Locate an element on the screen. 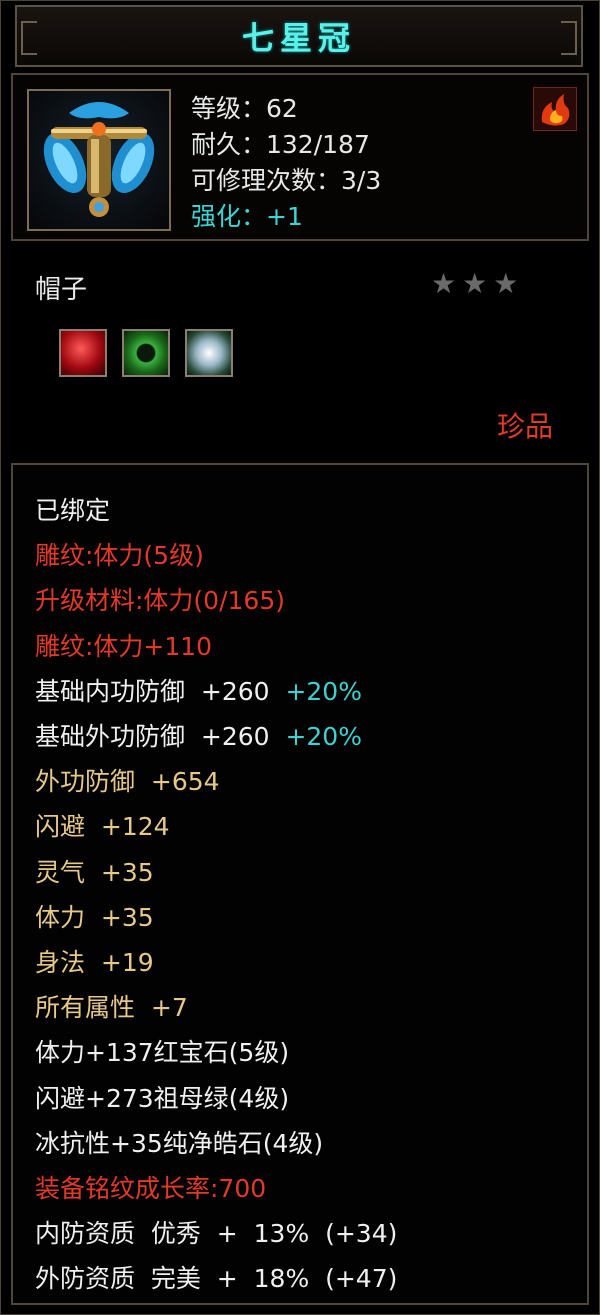 The image size is (600, 1315). attribute-line: 雕纹:体力+110 is located at coordinates (123, 647).